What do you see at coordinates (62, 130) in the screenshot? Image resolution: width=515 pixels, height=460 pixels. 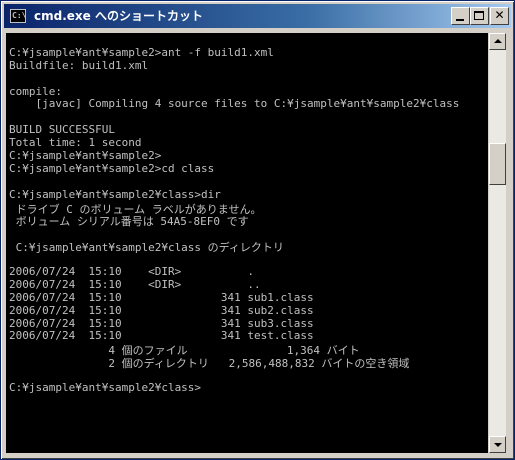 I see `console-line: BUILD SUCCESSFUL` at bounding box center [62, 130].